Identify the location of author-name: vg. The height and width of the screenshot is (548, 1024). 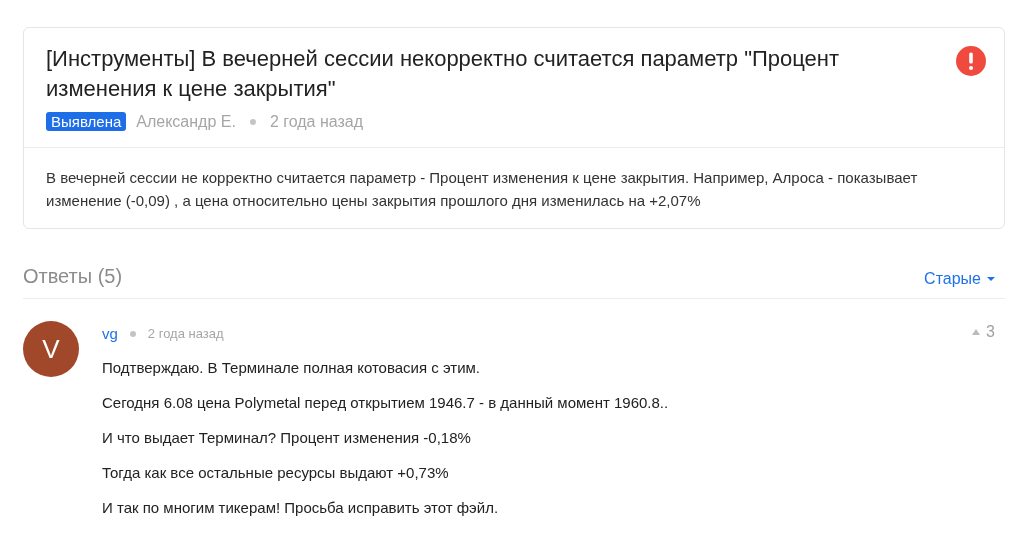
(110, 333).